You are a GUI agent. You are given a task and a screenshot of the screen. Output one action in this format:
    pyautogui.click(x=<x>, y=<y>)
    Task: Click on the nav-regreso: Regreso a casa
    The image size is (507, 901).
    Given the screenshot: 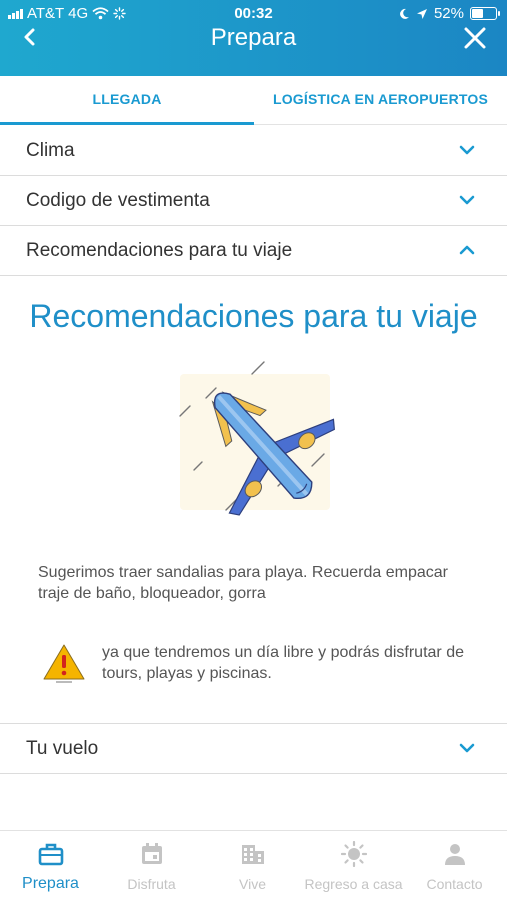 What is the action you would take?
    pyautogui.click(x=353, y=866)
    